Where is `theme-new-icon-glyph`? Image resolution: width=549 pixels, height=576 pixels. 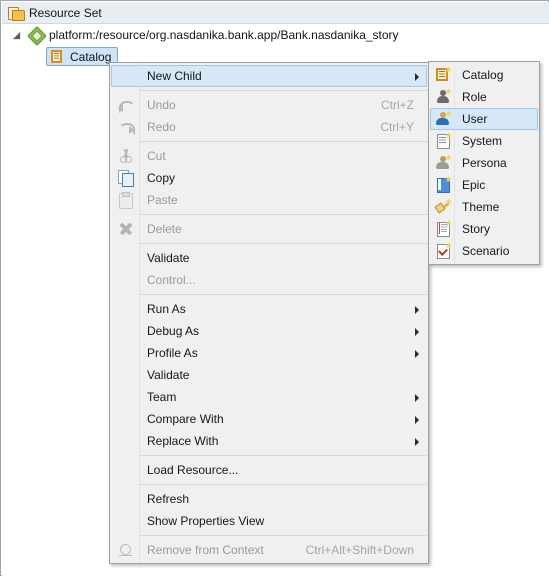 theme-new-icon-glyph is located at coordinates (443, 206).